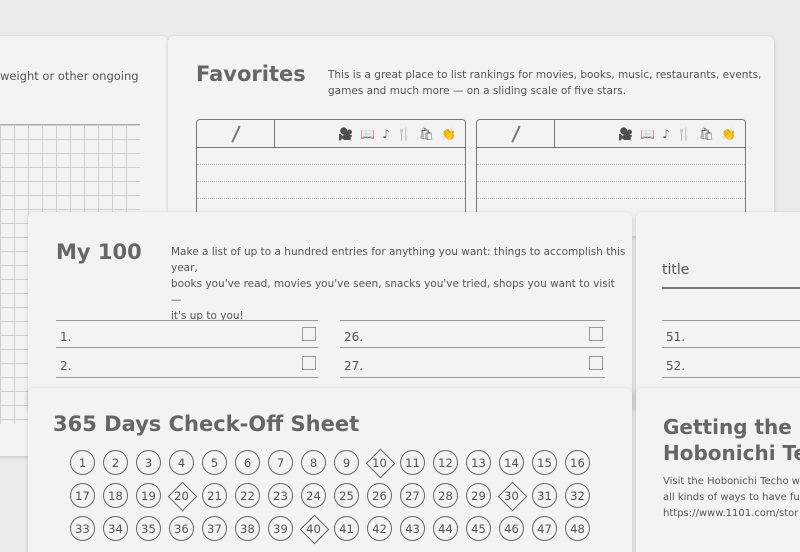 This screenshot has width=800, height=552. Describe the element at coordinates (82, 495) in the screenshot. I see `day-circle: 17` at that location.